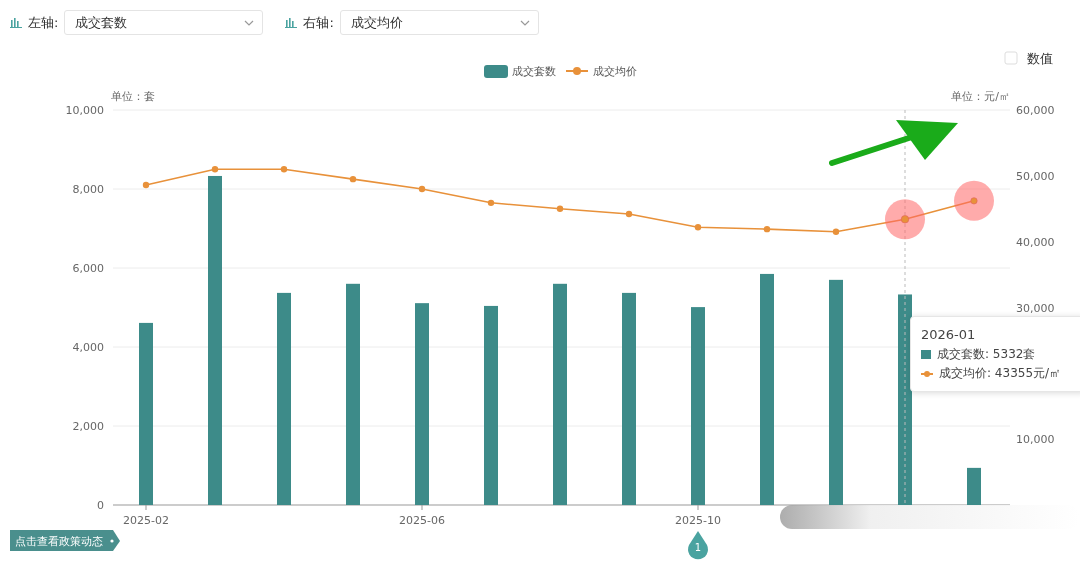 The height and width of the screenshot is (565, 1080). What do you see at coordinates (439, 22) in the screenshot?
I see `axis-select: 成交均价` at bounding box center [439, 22].